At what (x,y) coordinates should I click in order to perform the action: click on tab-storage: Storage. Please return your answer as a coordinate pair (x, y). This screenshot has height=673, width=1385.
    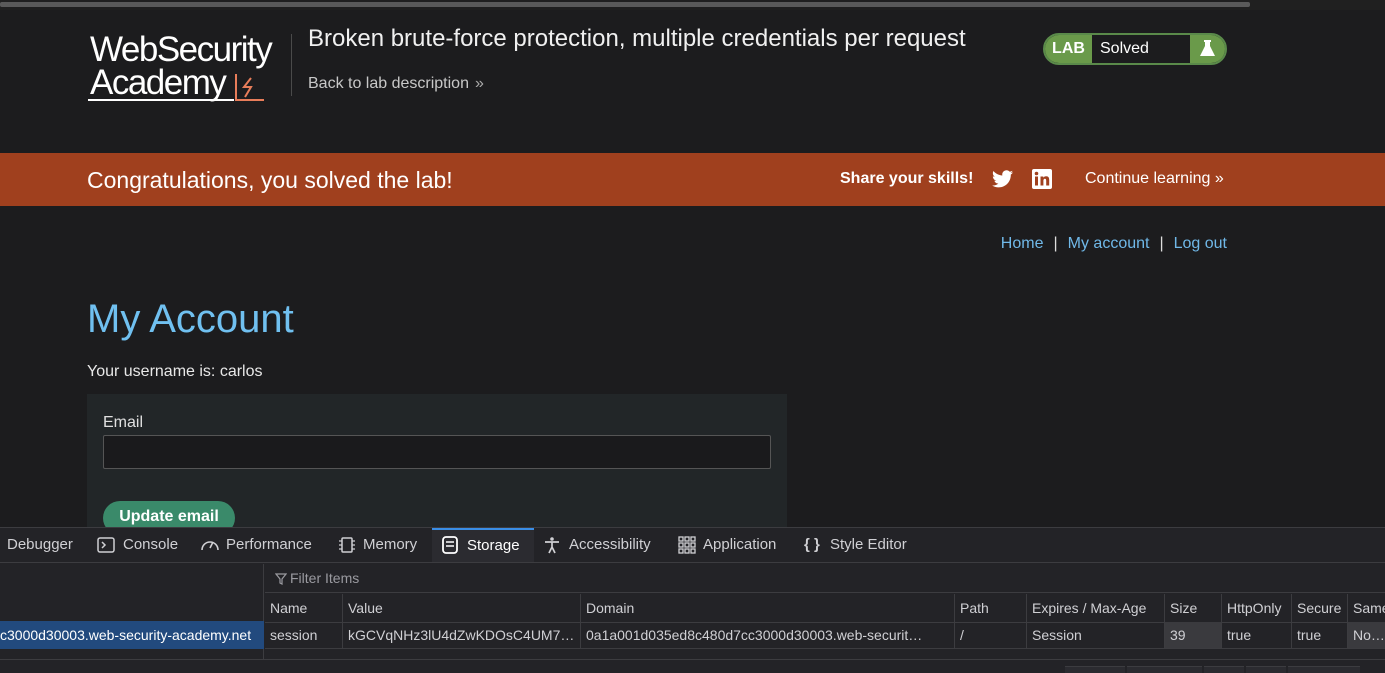
    Looking at the image, I should click on (483, 545).